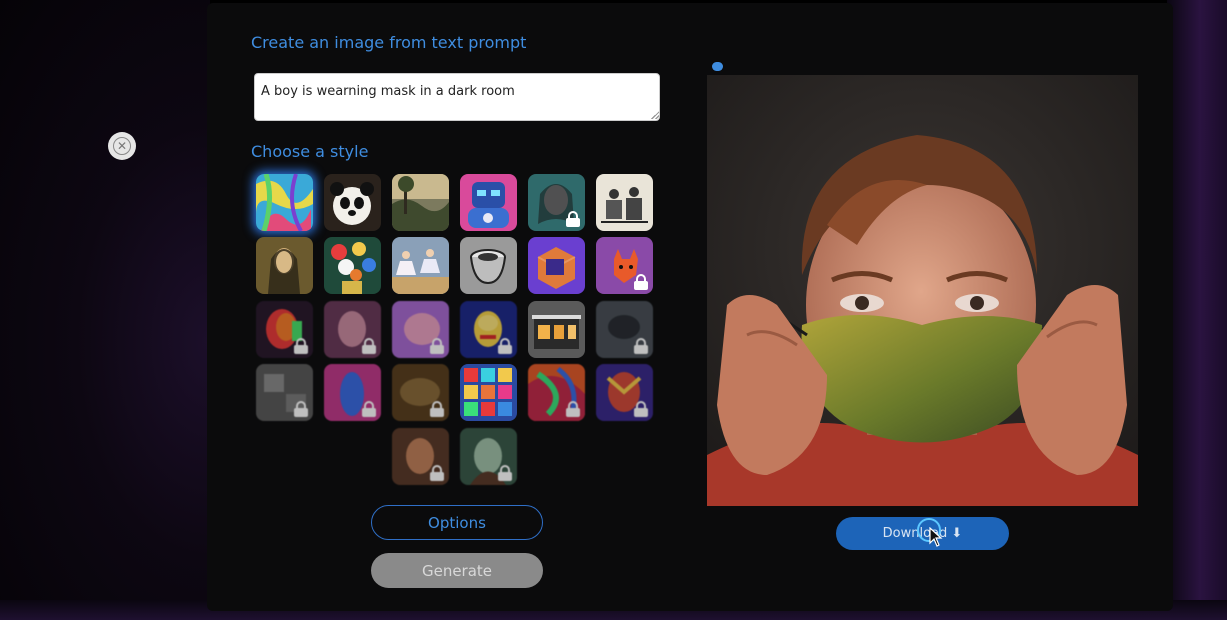  I want to click on style-tile-panda, so click(352, 202).